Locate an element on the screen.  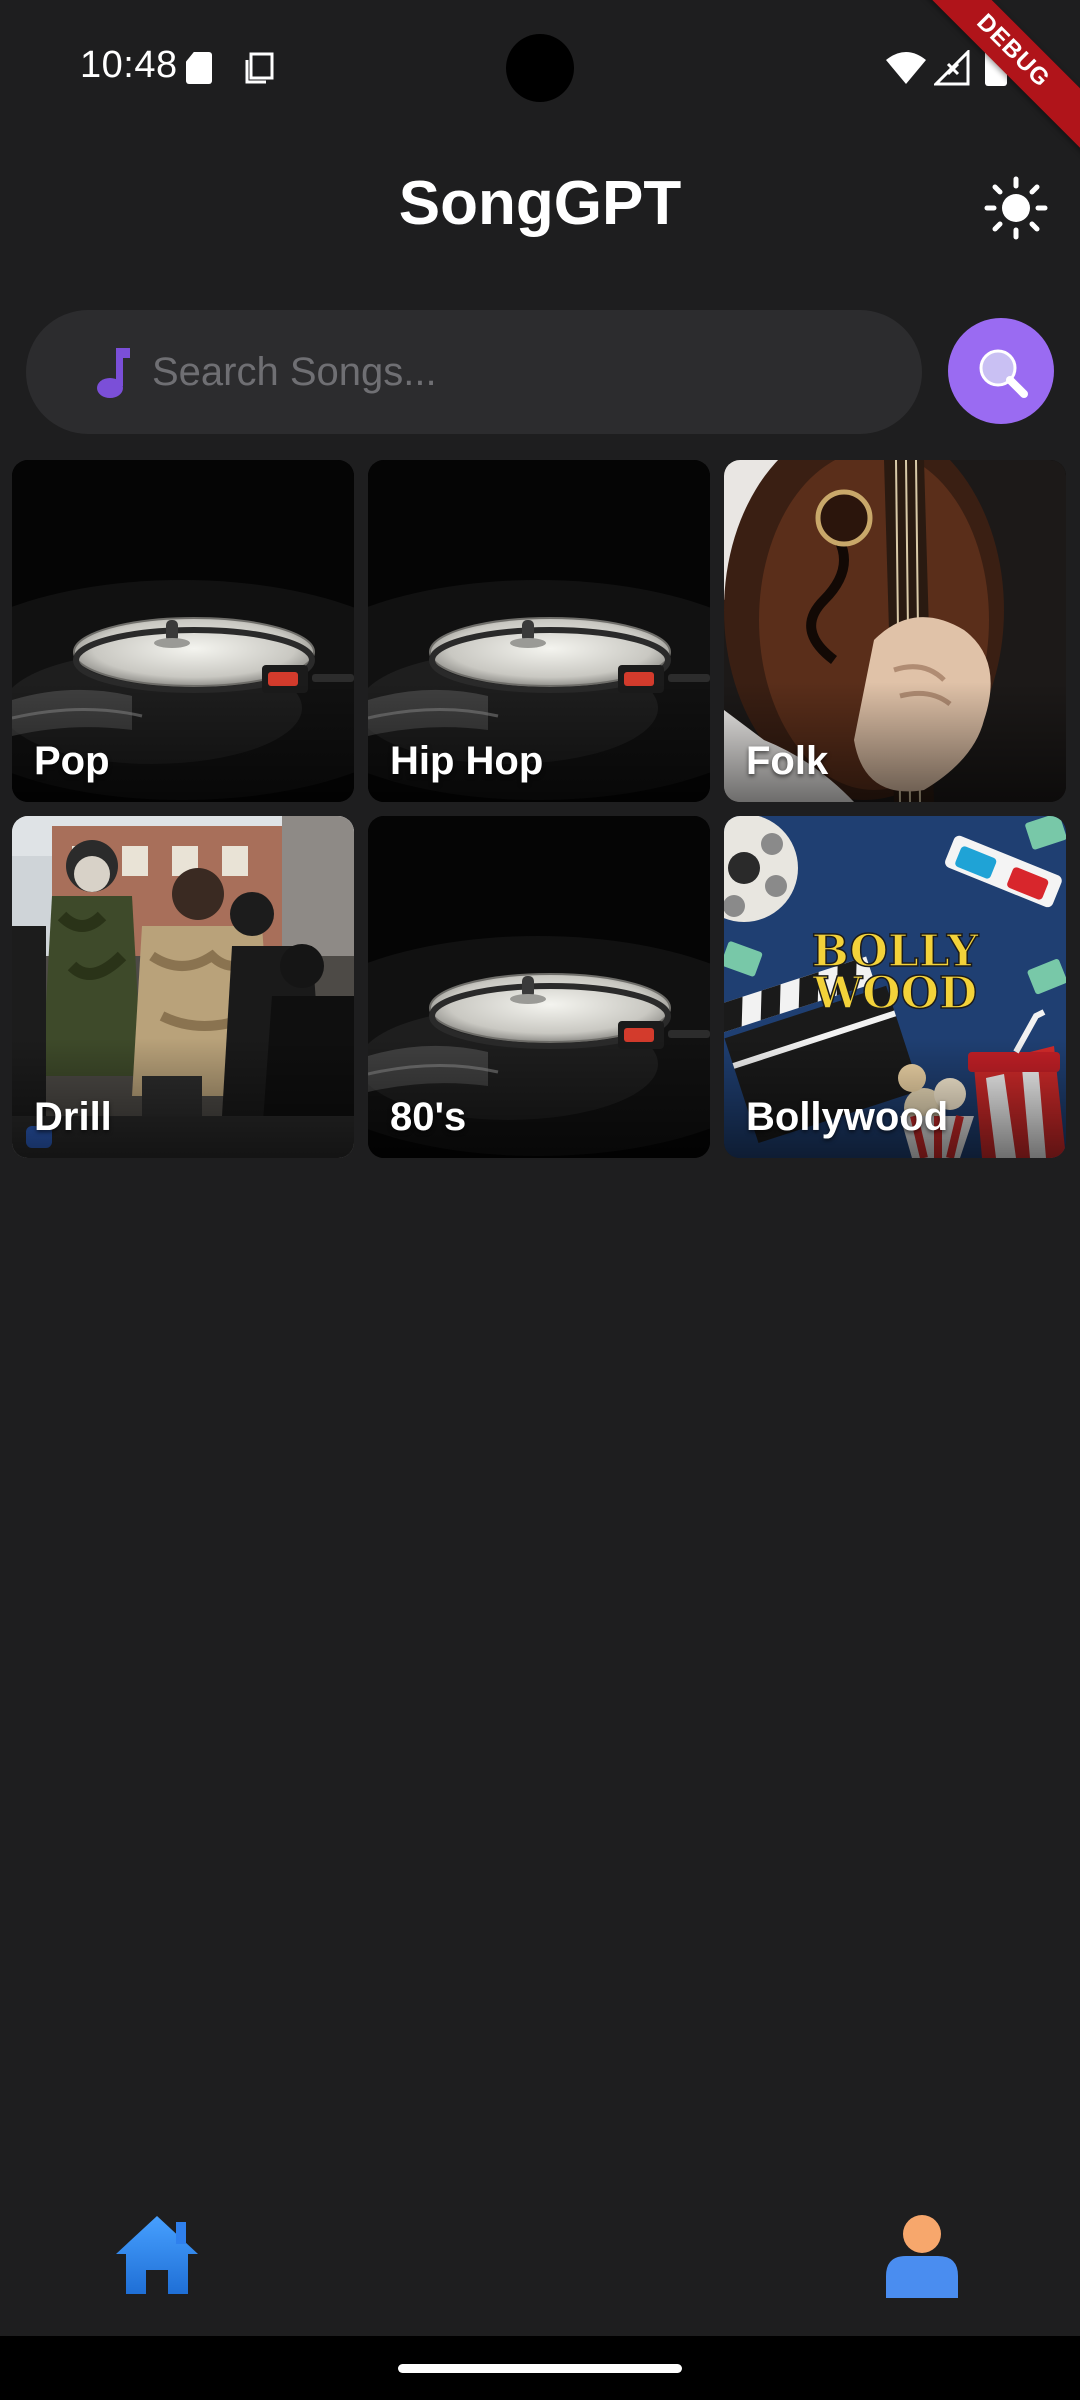
front-camera is located at coordinates (540, 68).